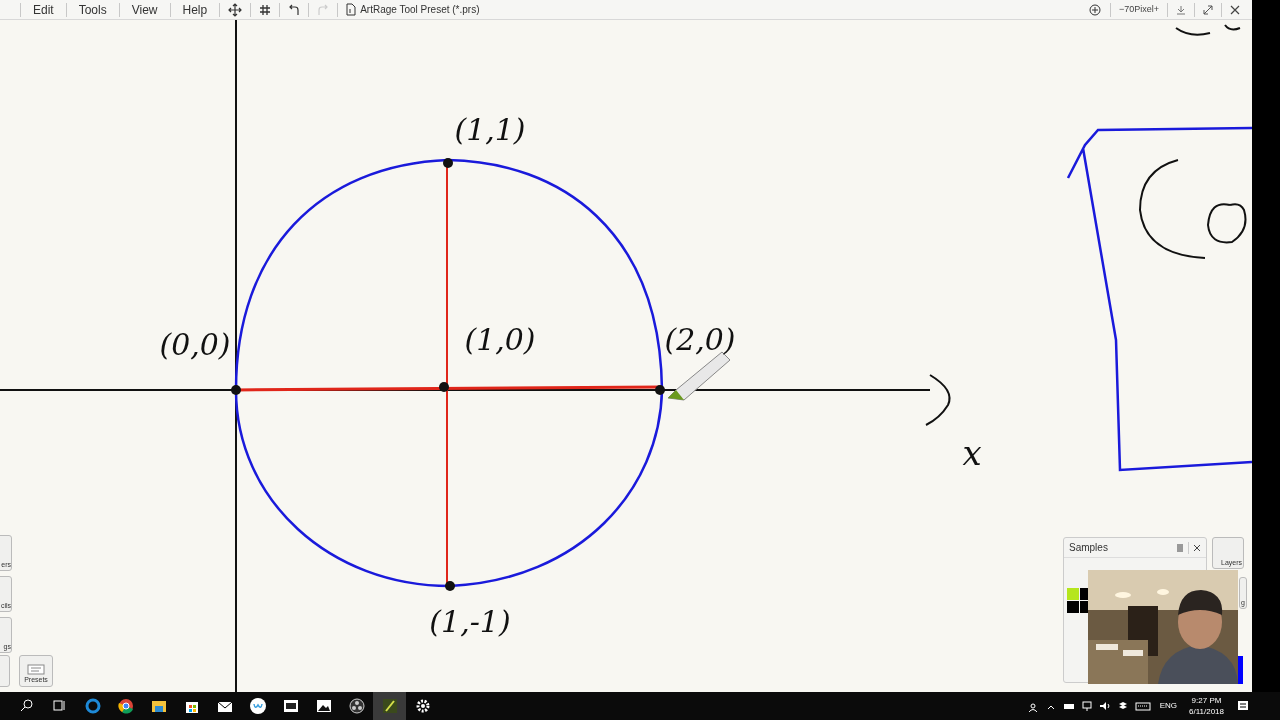 This screenshot has width=1280, height=720. What do you see at coordinates (500, 339) in the screenshot?
I see `handwritten-label: (1,0)` at bounding box center [500, 339].